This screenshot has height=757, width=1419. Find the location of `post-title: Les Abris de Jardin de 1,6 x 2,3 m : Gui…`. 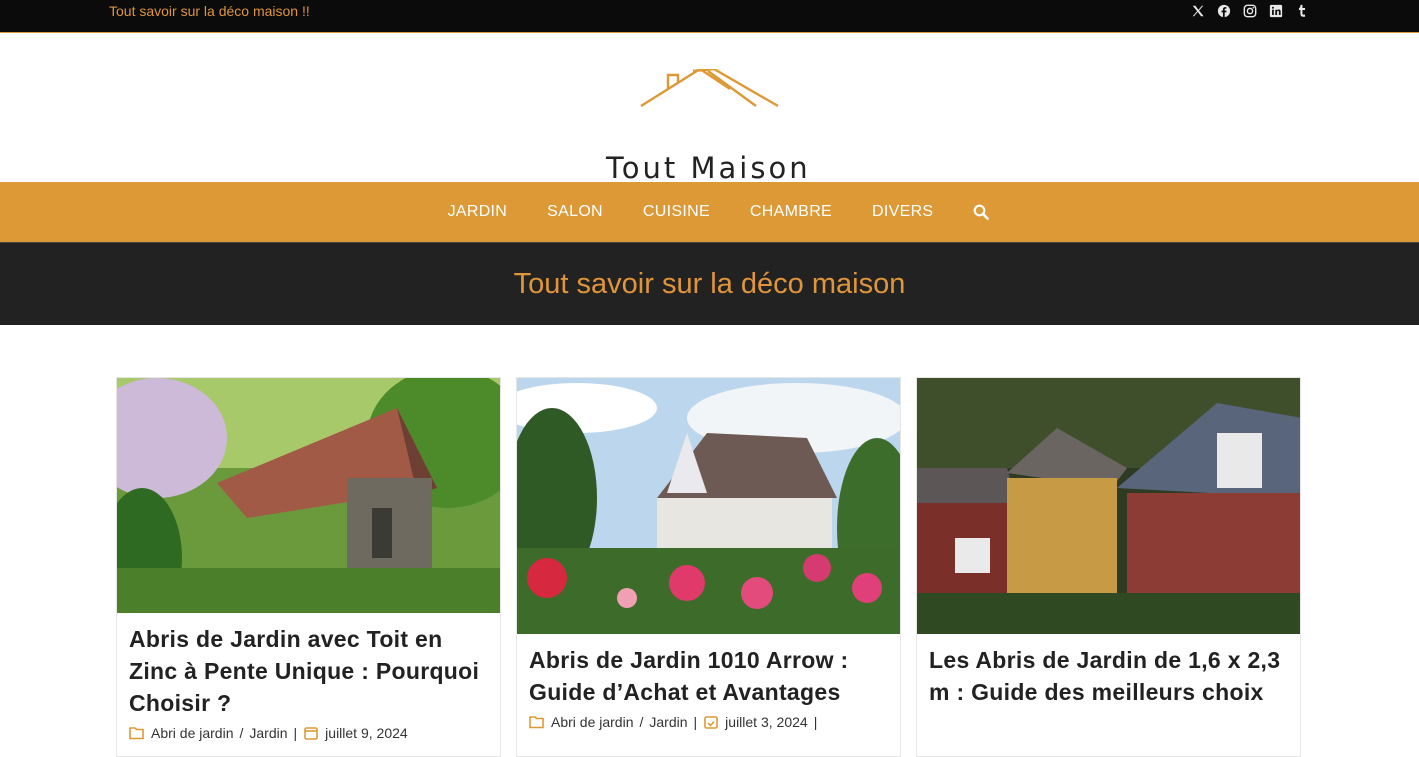

post-title: Les Abris de Jardin de 1,6 x 2,3 m : Gui… is located at coordinates (1108, 671).